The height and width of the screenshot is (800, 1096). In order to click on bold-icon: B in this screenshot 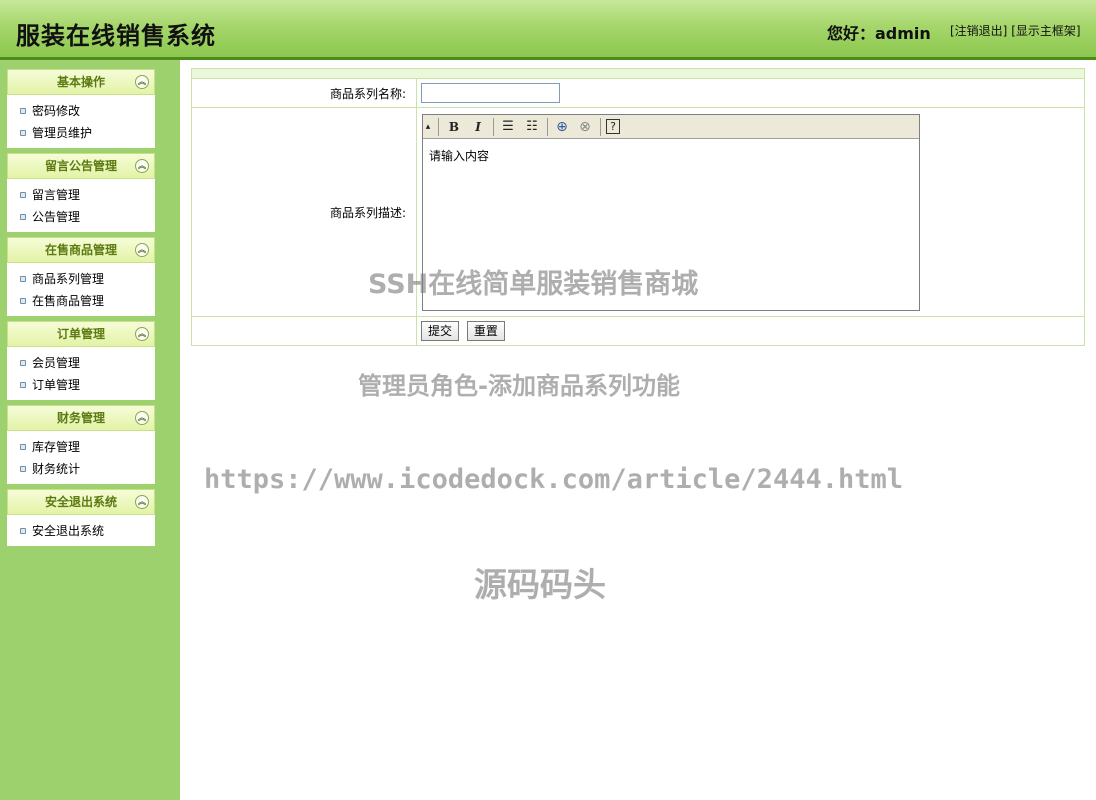, I will do `click(454, 127)`.